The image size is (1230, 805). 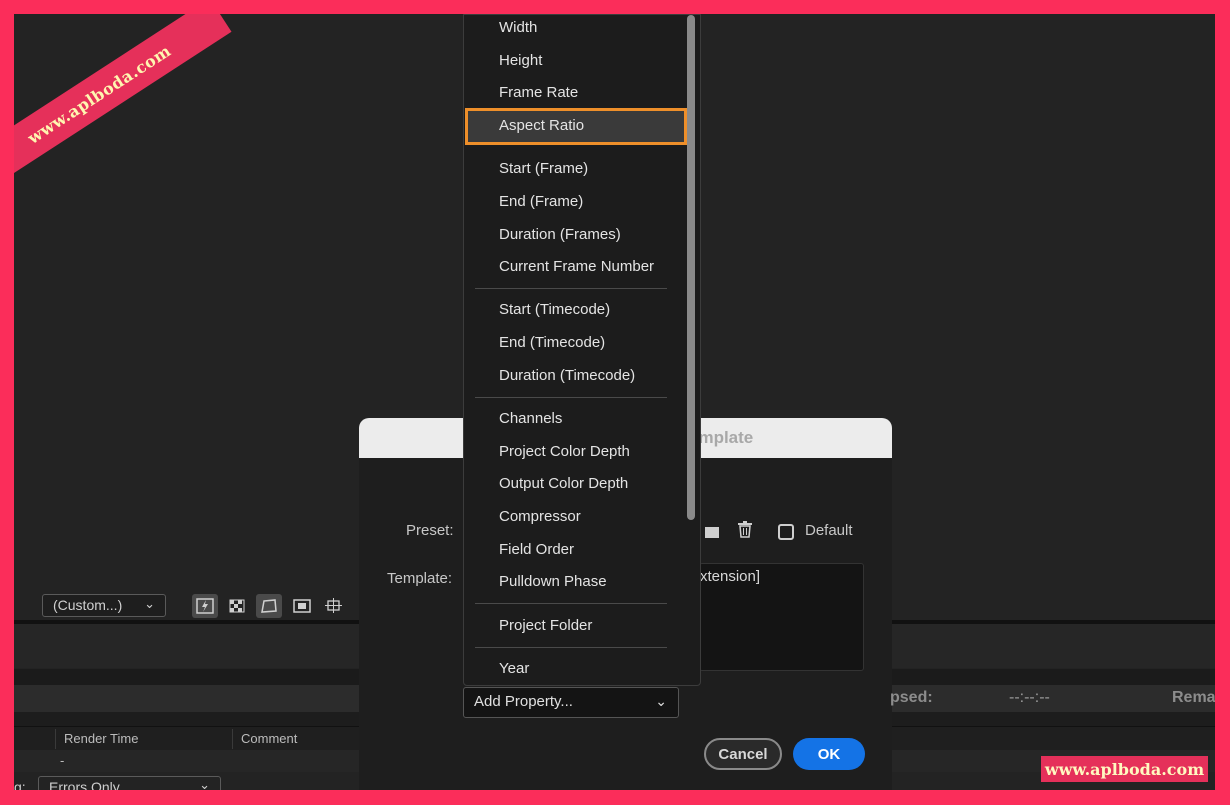 I want to click on elapsed-time: --:--:--, so click(x=1029, y=697).